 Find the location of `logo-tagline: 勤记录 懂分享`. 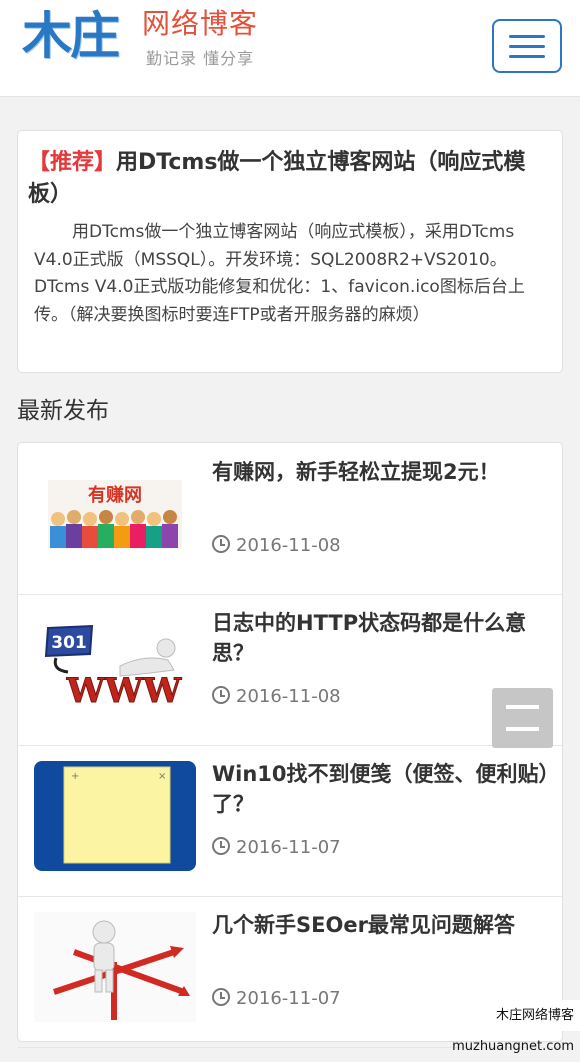

logo-tagline: 勤记录 懂分享 is located at coordinates (200, 58).